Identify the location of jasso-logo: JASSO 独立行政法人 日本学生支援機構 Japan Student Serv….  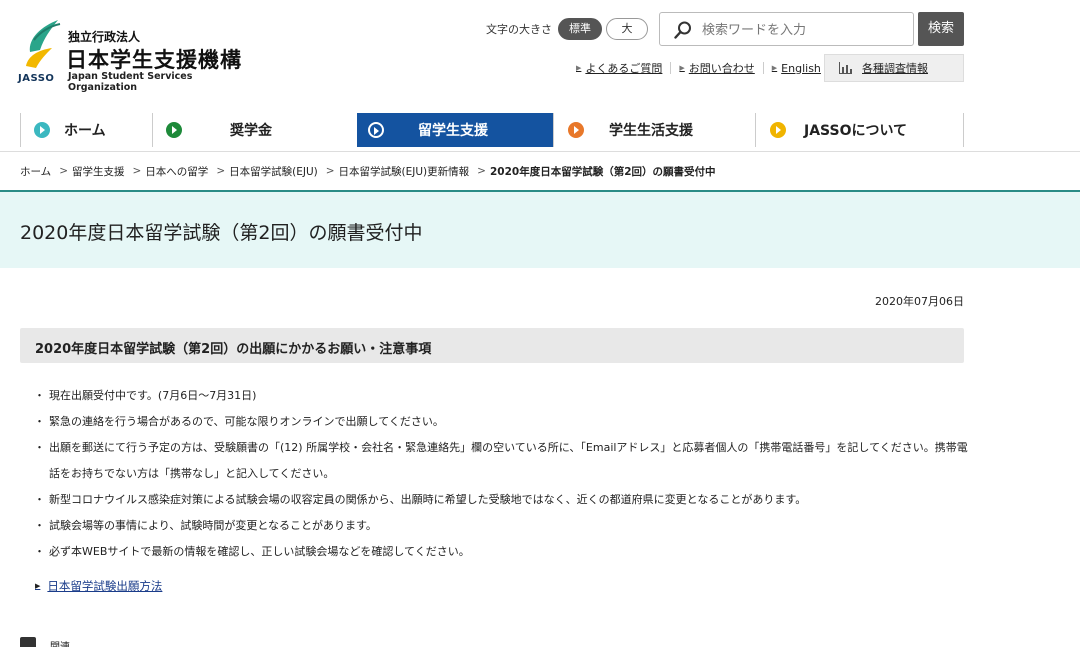
(139, 54).